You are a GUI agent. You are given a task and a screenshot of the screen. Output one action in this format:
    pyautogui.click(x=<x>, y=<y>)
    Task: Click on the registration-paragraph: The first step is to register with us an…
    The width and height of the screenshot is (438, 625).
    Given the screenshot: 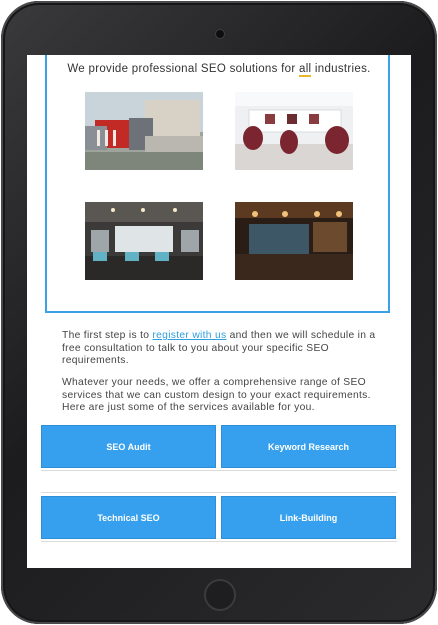 What is the action you would take?
    pyautogui.click(x=221, y=349)
    